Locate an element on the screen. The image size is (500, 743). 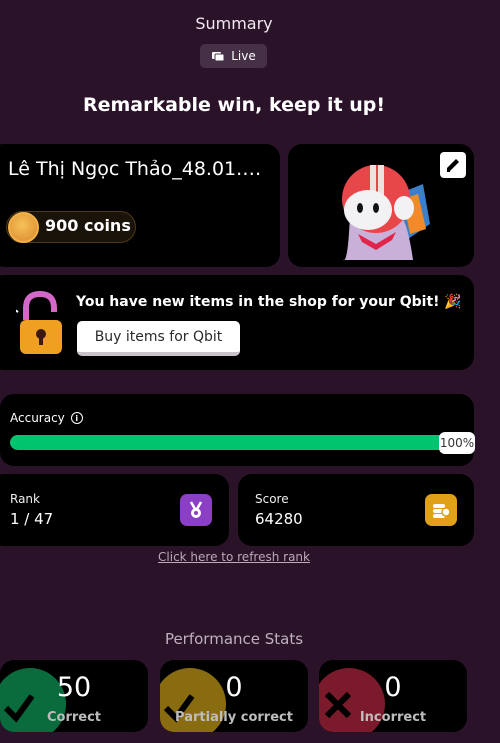
rank-value: 1 / 47 is located at coordinates (32, 519).